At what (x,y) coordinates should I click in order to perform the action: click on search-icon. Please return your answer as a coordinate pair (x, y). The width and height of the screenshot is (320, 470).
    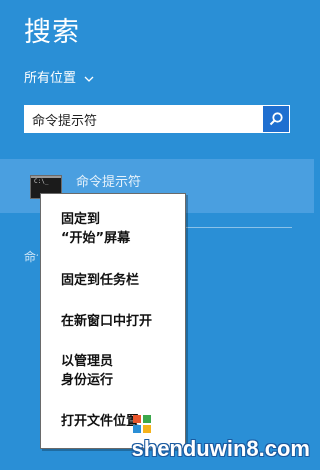
    Looking at the image, I should click on (276, 119).